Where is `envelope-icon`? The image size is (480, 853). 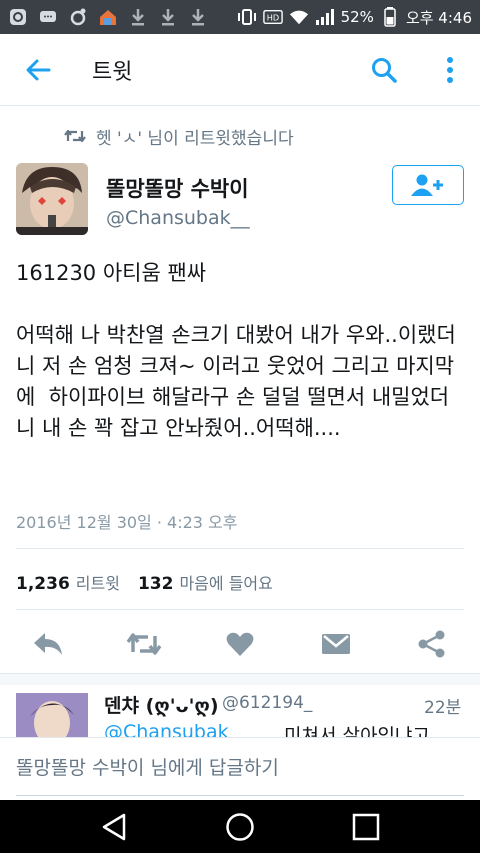
envelope-icon is located at coordinates (336, 644).